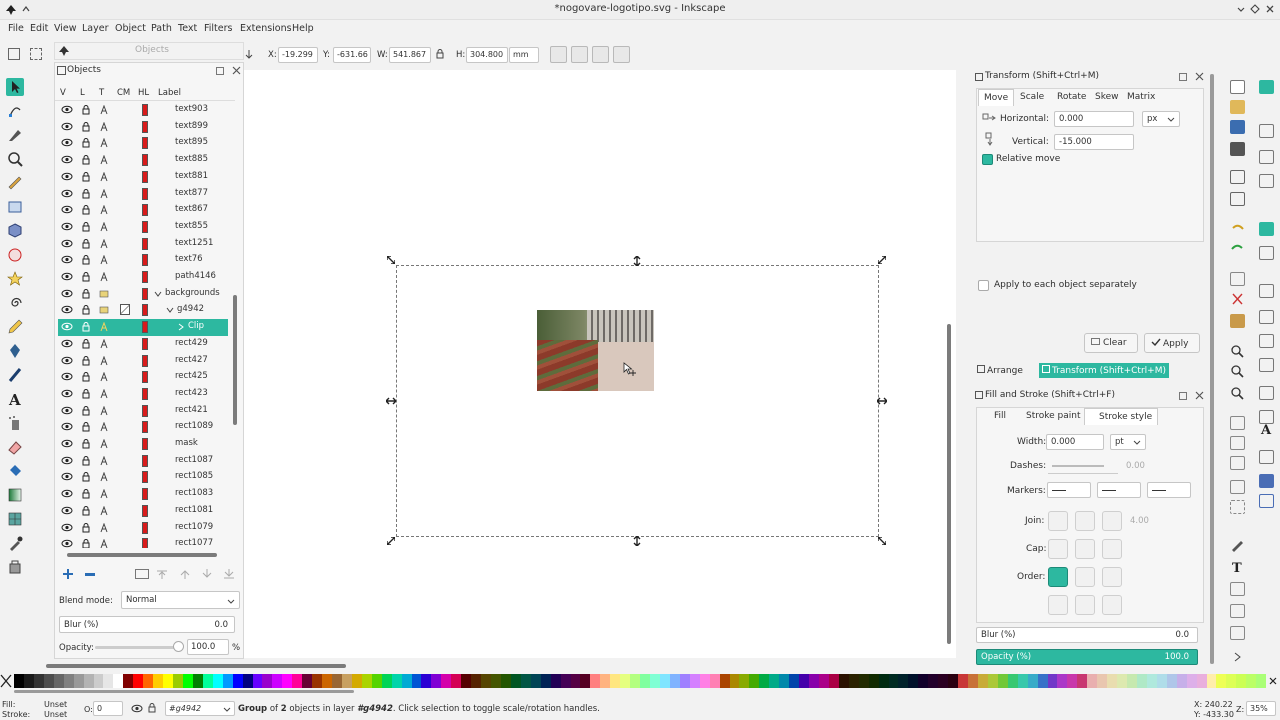  I want to click on snap-intersections-icon, so click(1266, 291).